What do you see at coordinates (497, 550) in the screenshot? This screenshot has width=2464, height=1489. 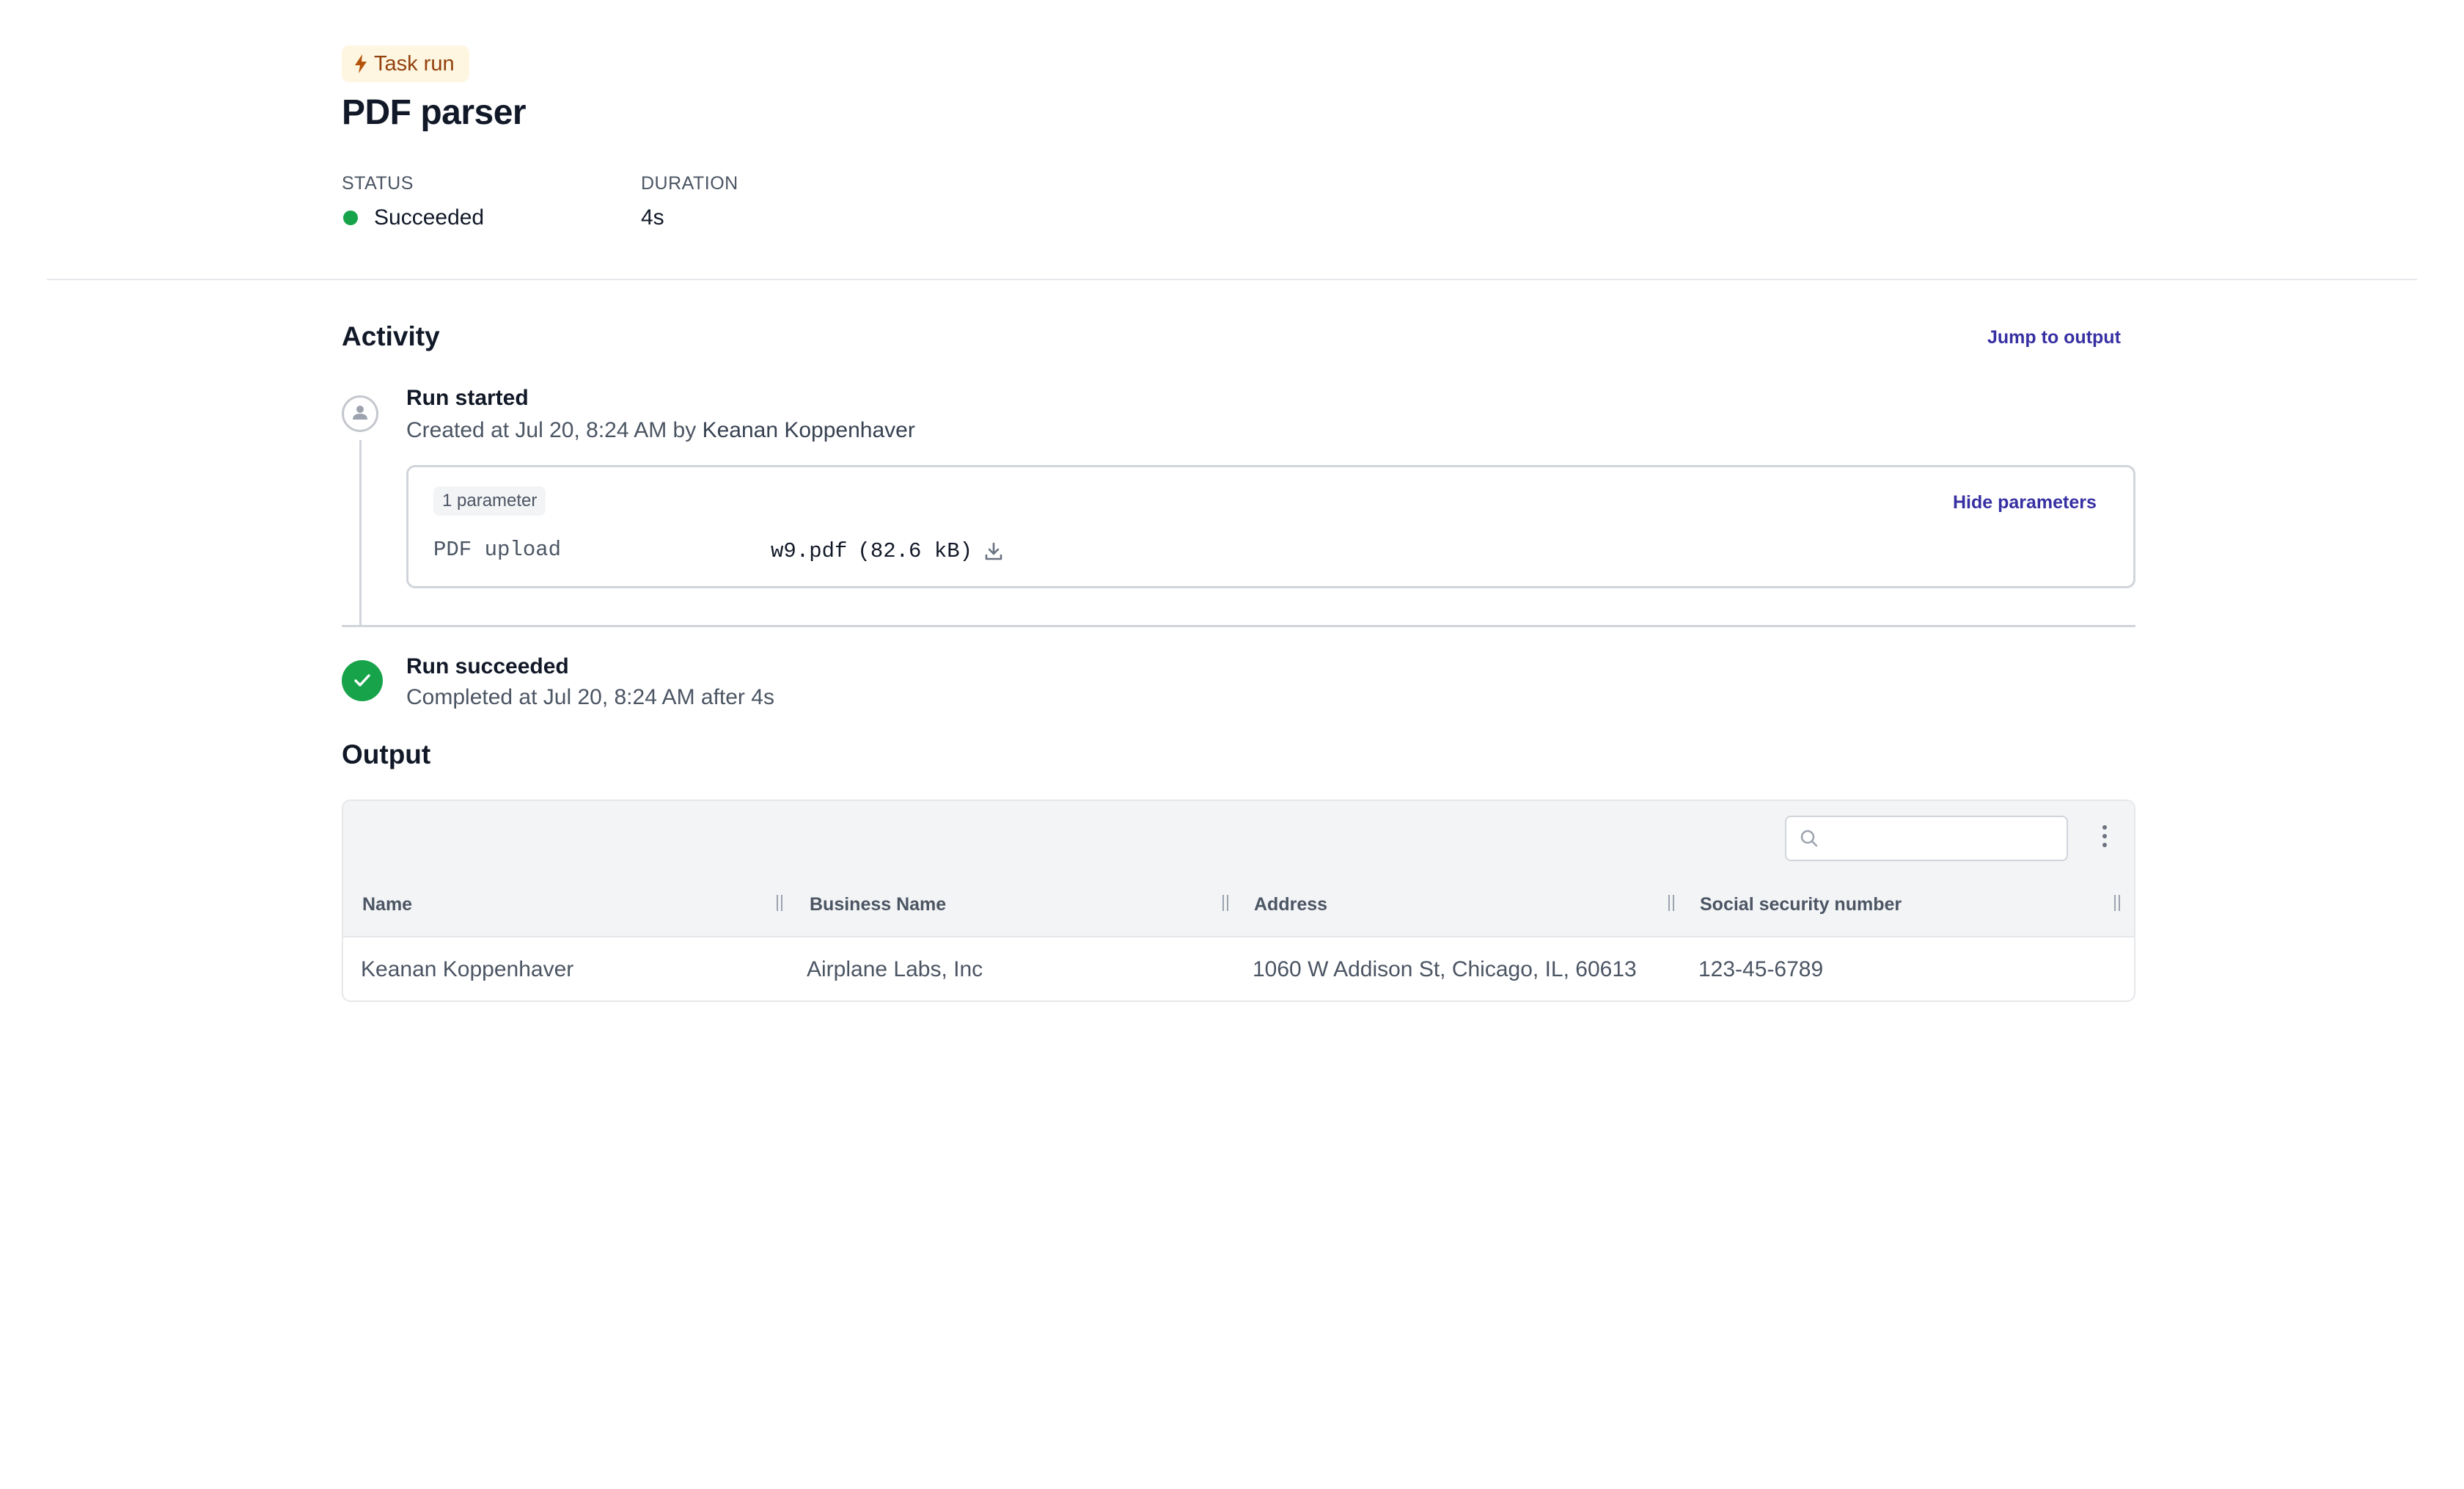 I see `parameter-name: PDF upload` at bounding box center [497, 550].